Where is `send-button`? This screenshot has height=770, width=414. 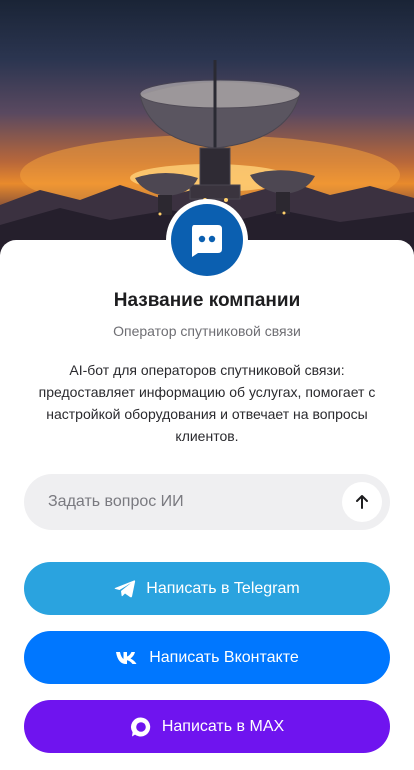
send-button is located at coordinates (362, 502).